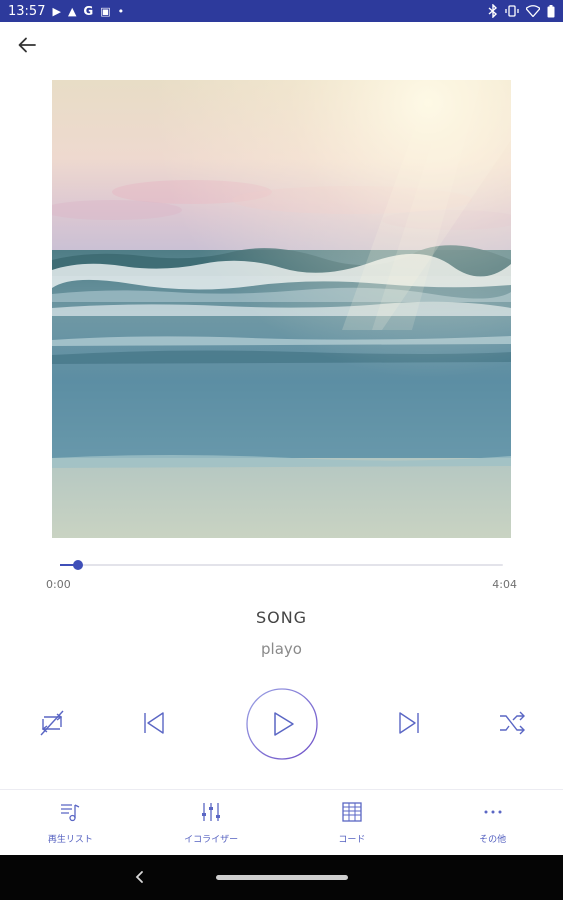  I want to click on more-icon, so click(493, 812).